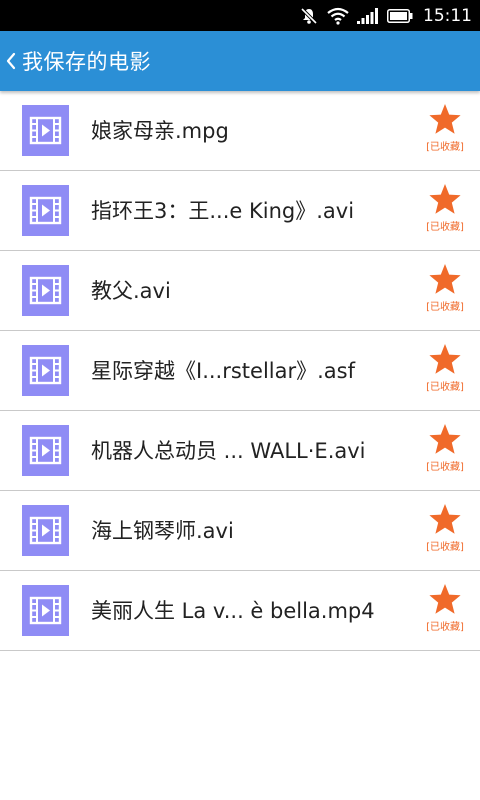 Image resolution: width=480 pixels, height=800 pixels. I want to click on list-item: 美丽人生 La v... è bella.mp4 [已收藏], so click(240, 611).